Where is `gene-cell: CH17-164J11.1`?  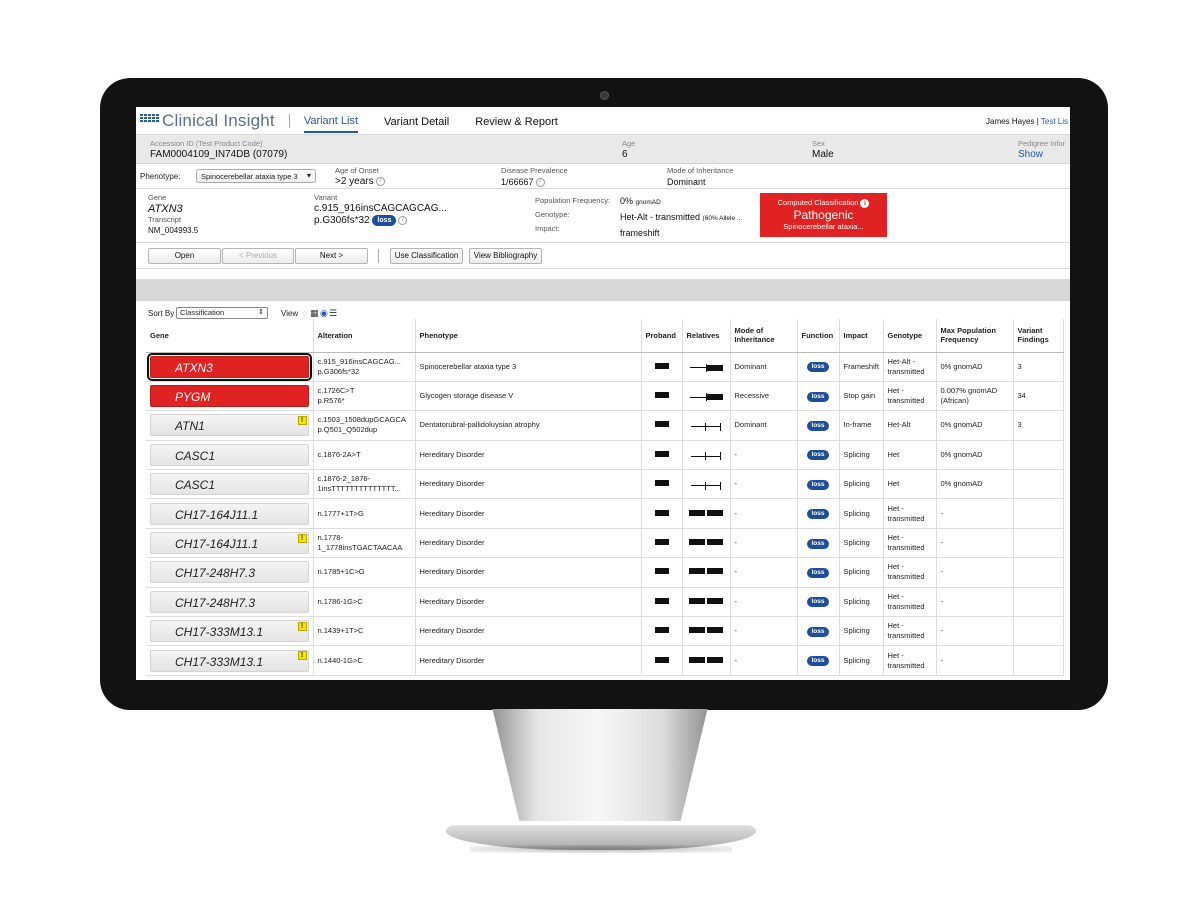 gene-cell: CH17-164J11.1 is located at coordinates (230, 513).